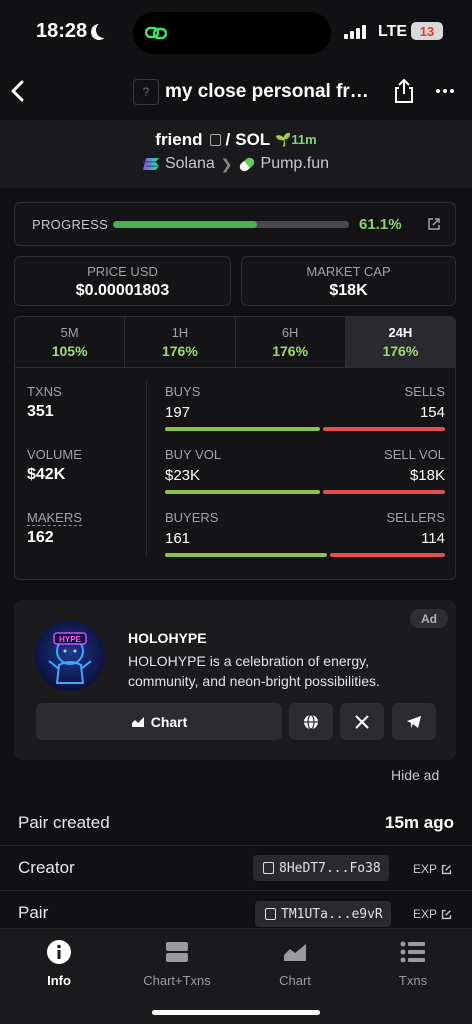 The width and height of the screenshot is (472, 1024). Describe the element at coordinates (384, 429) in the screenshot. I see `sells-bar` at that location.